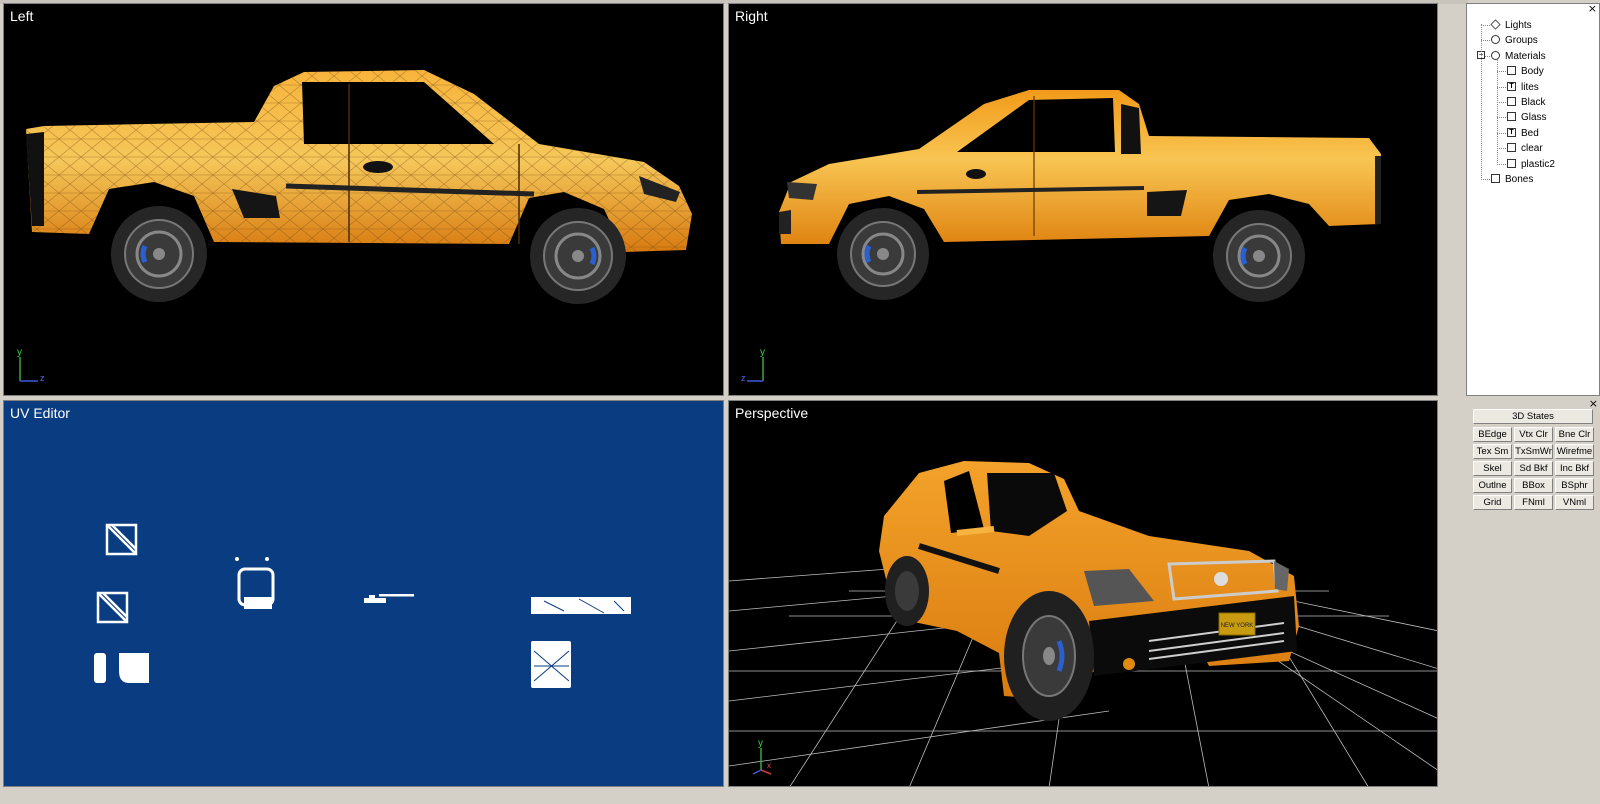 The width and height of the screenshot is (1600, 804). What do you see at coordinates (1574, 434) in the screenshot?
I see `bne-clr-toggle-button: Bne Clr` at bounding box center [1574, 434].